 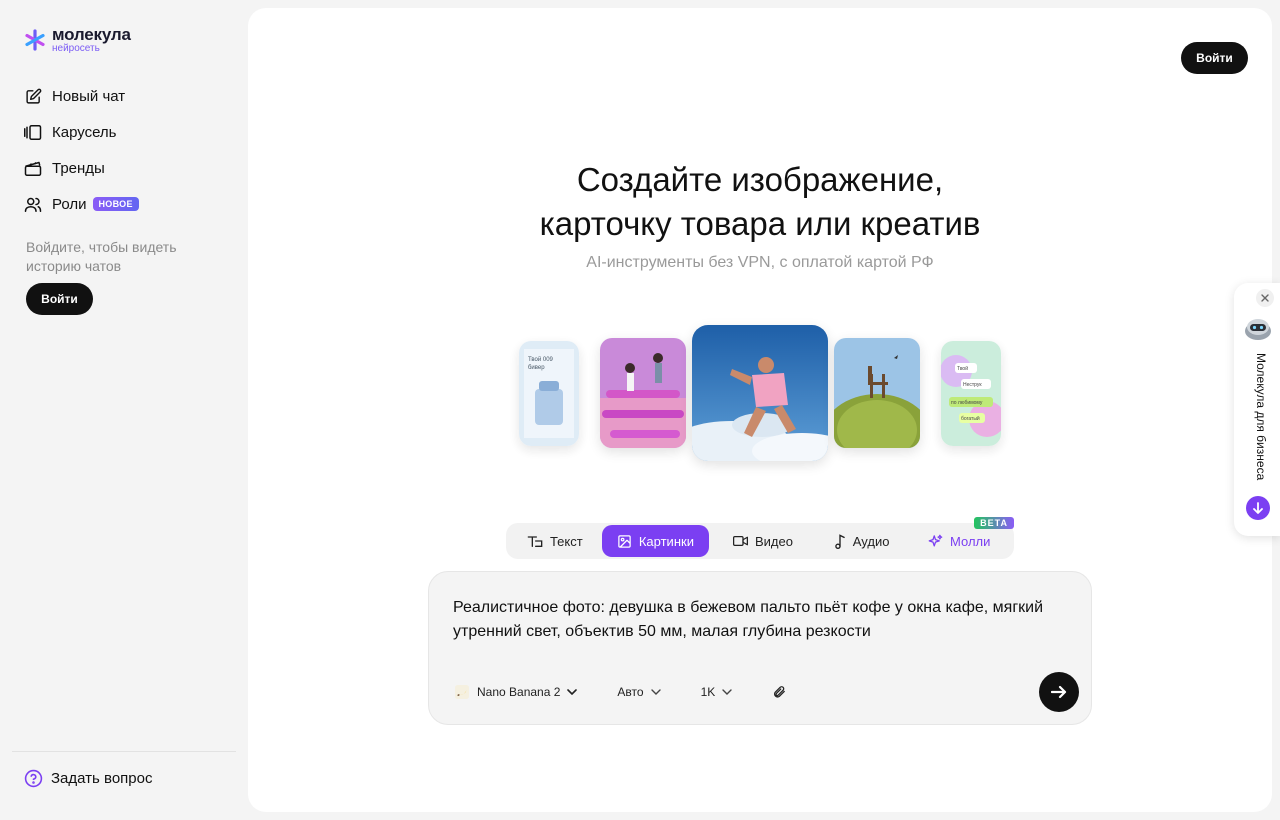 What do you see at coordinates (1261, 417) in the screenshot?
I see `business-widget-label: Молекула для бизнеса` at bounding box center [1261, 417].